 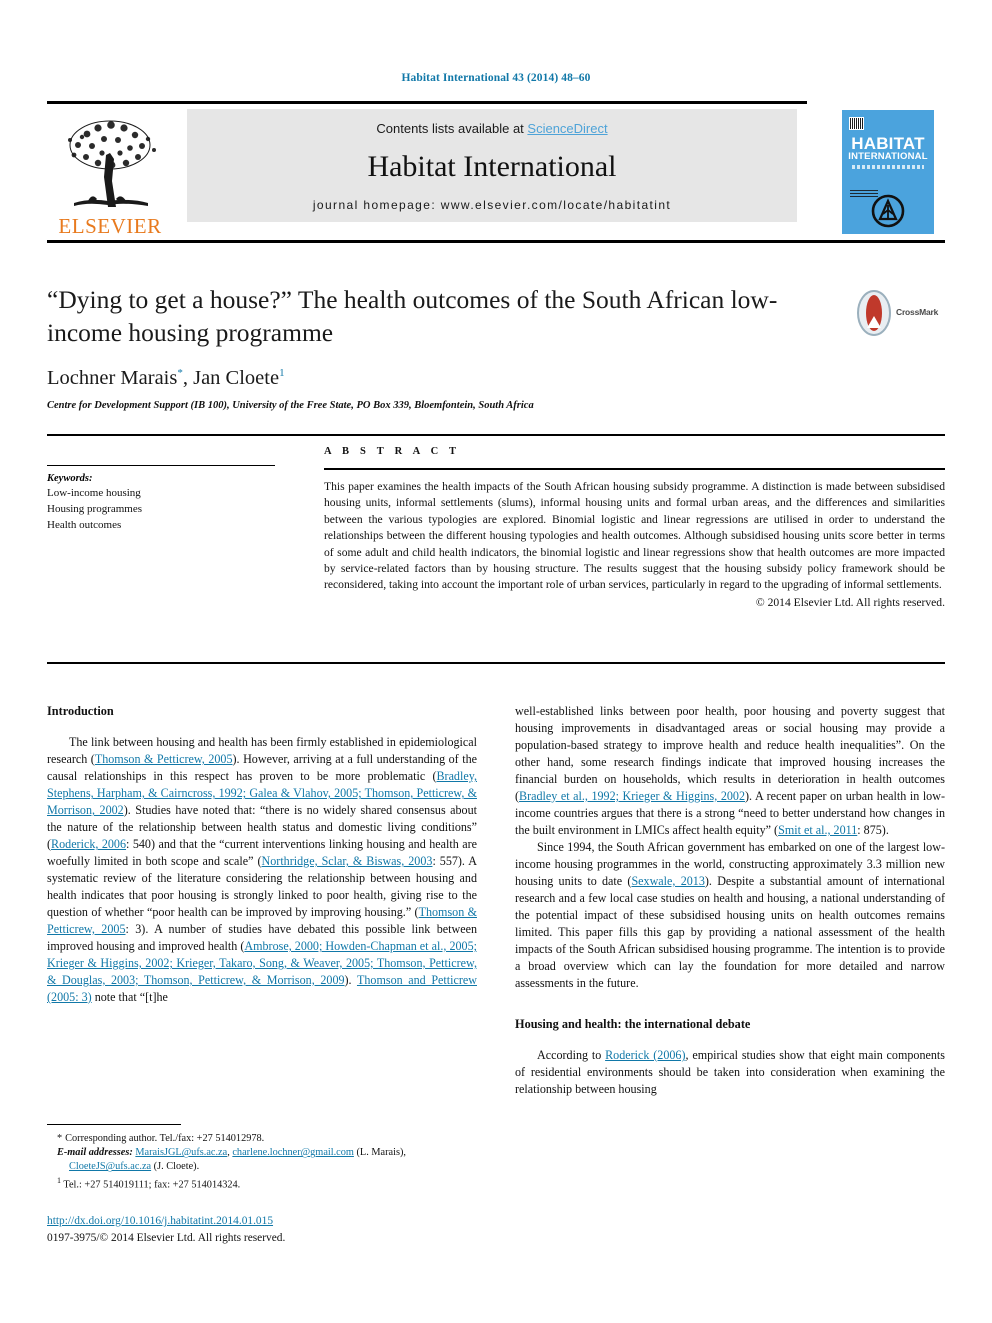 What do you see at coordinates (95, 509) in the screenshot?
I see `keyword-item: Housing programmes` at bounding box center [95, 509].